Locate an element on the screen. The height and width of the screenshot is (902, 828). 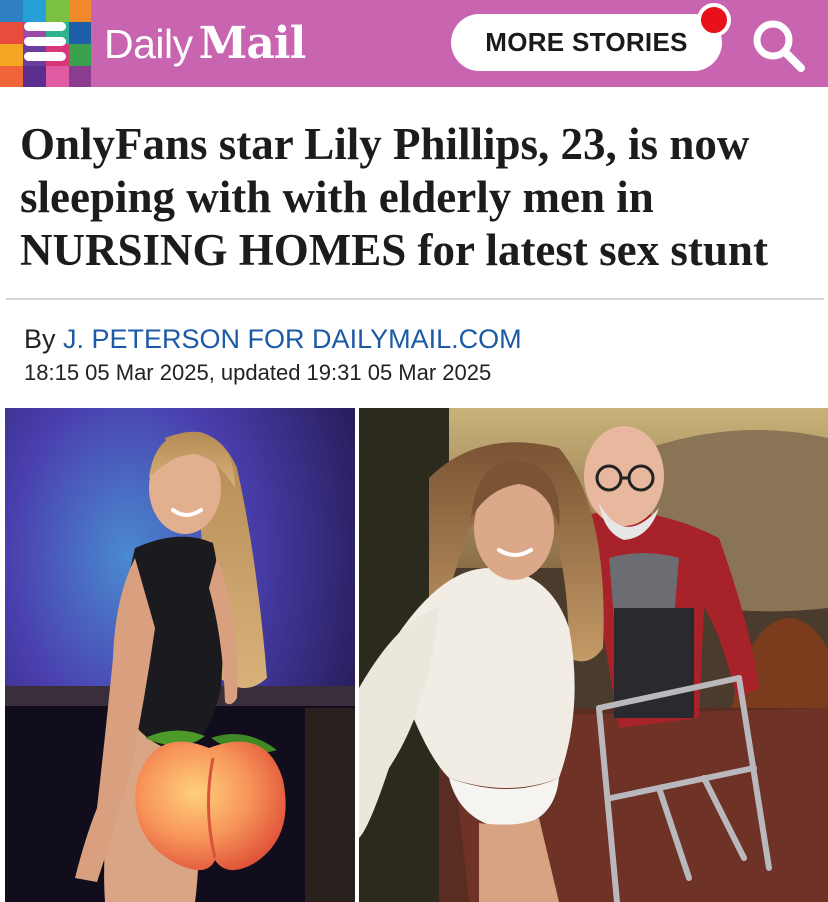
search-icon is located at coordinates (778, 45).